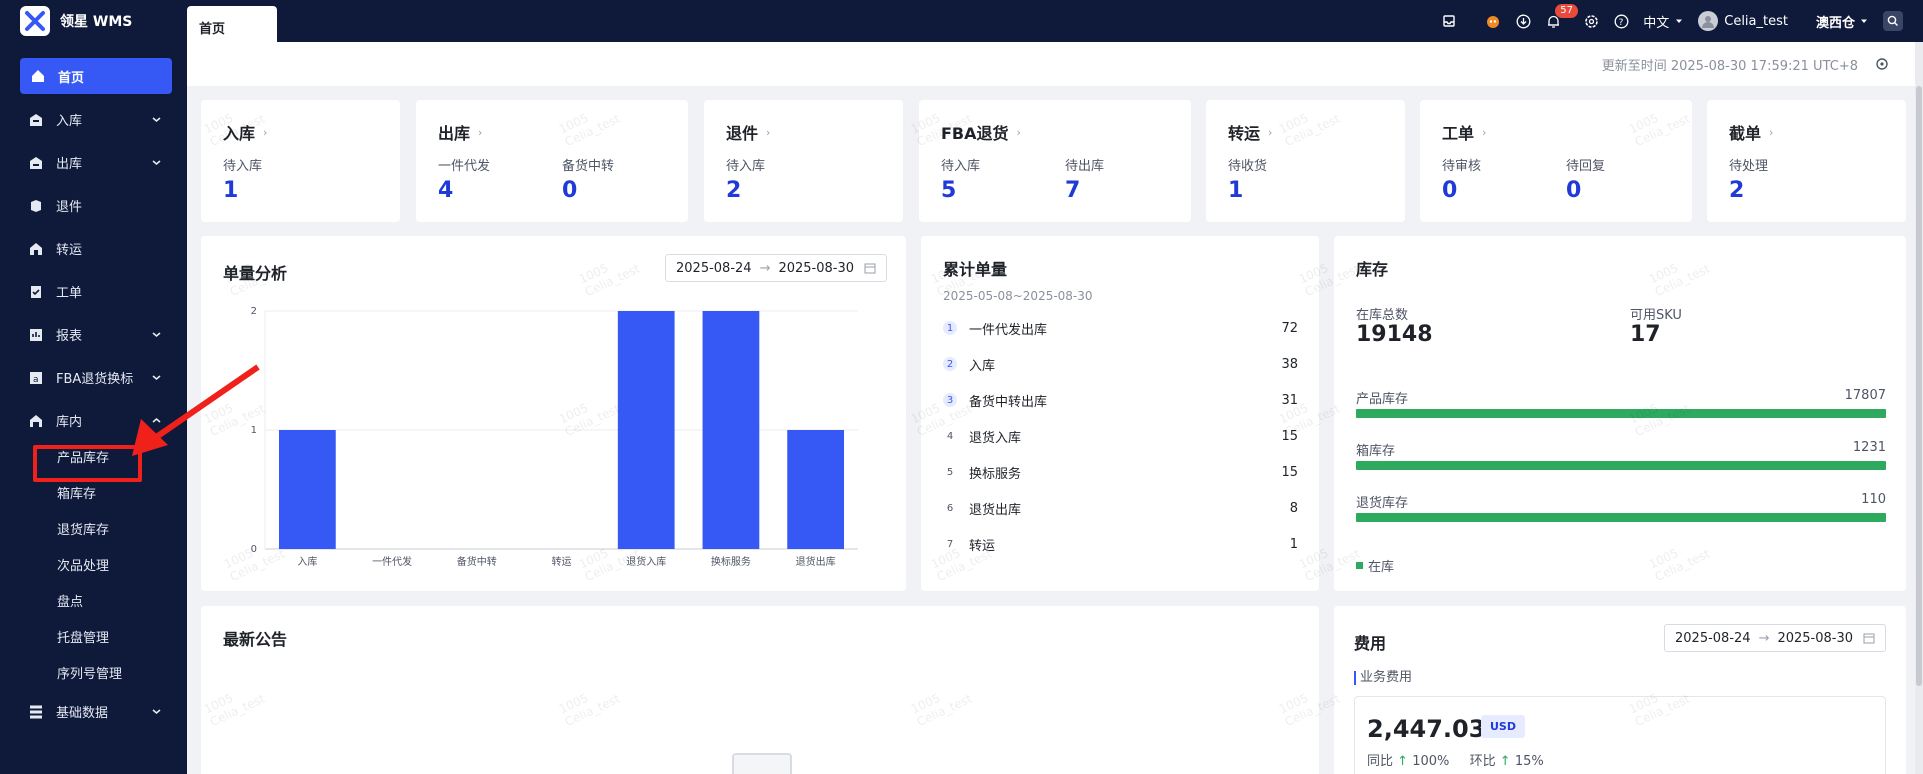 The height and width of the screenshot is (774, 1923). I want to click on annotation-arrow, so click(196, 410).